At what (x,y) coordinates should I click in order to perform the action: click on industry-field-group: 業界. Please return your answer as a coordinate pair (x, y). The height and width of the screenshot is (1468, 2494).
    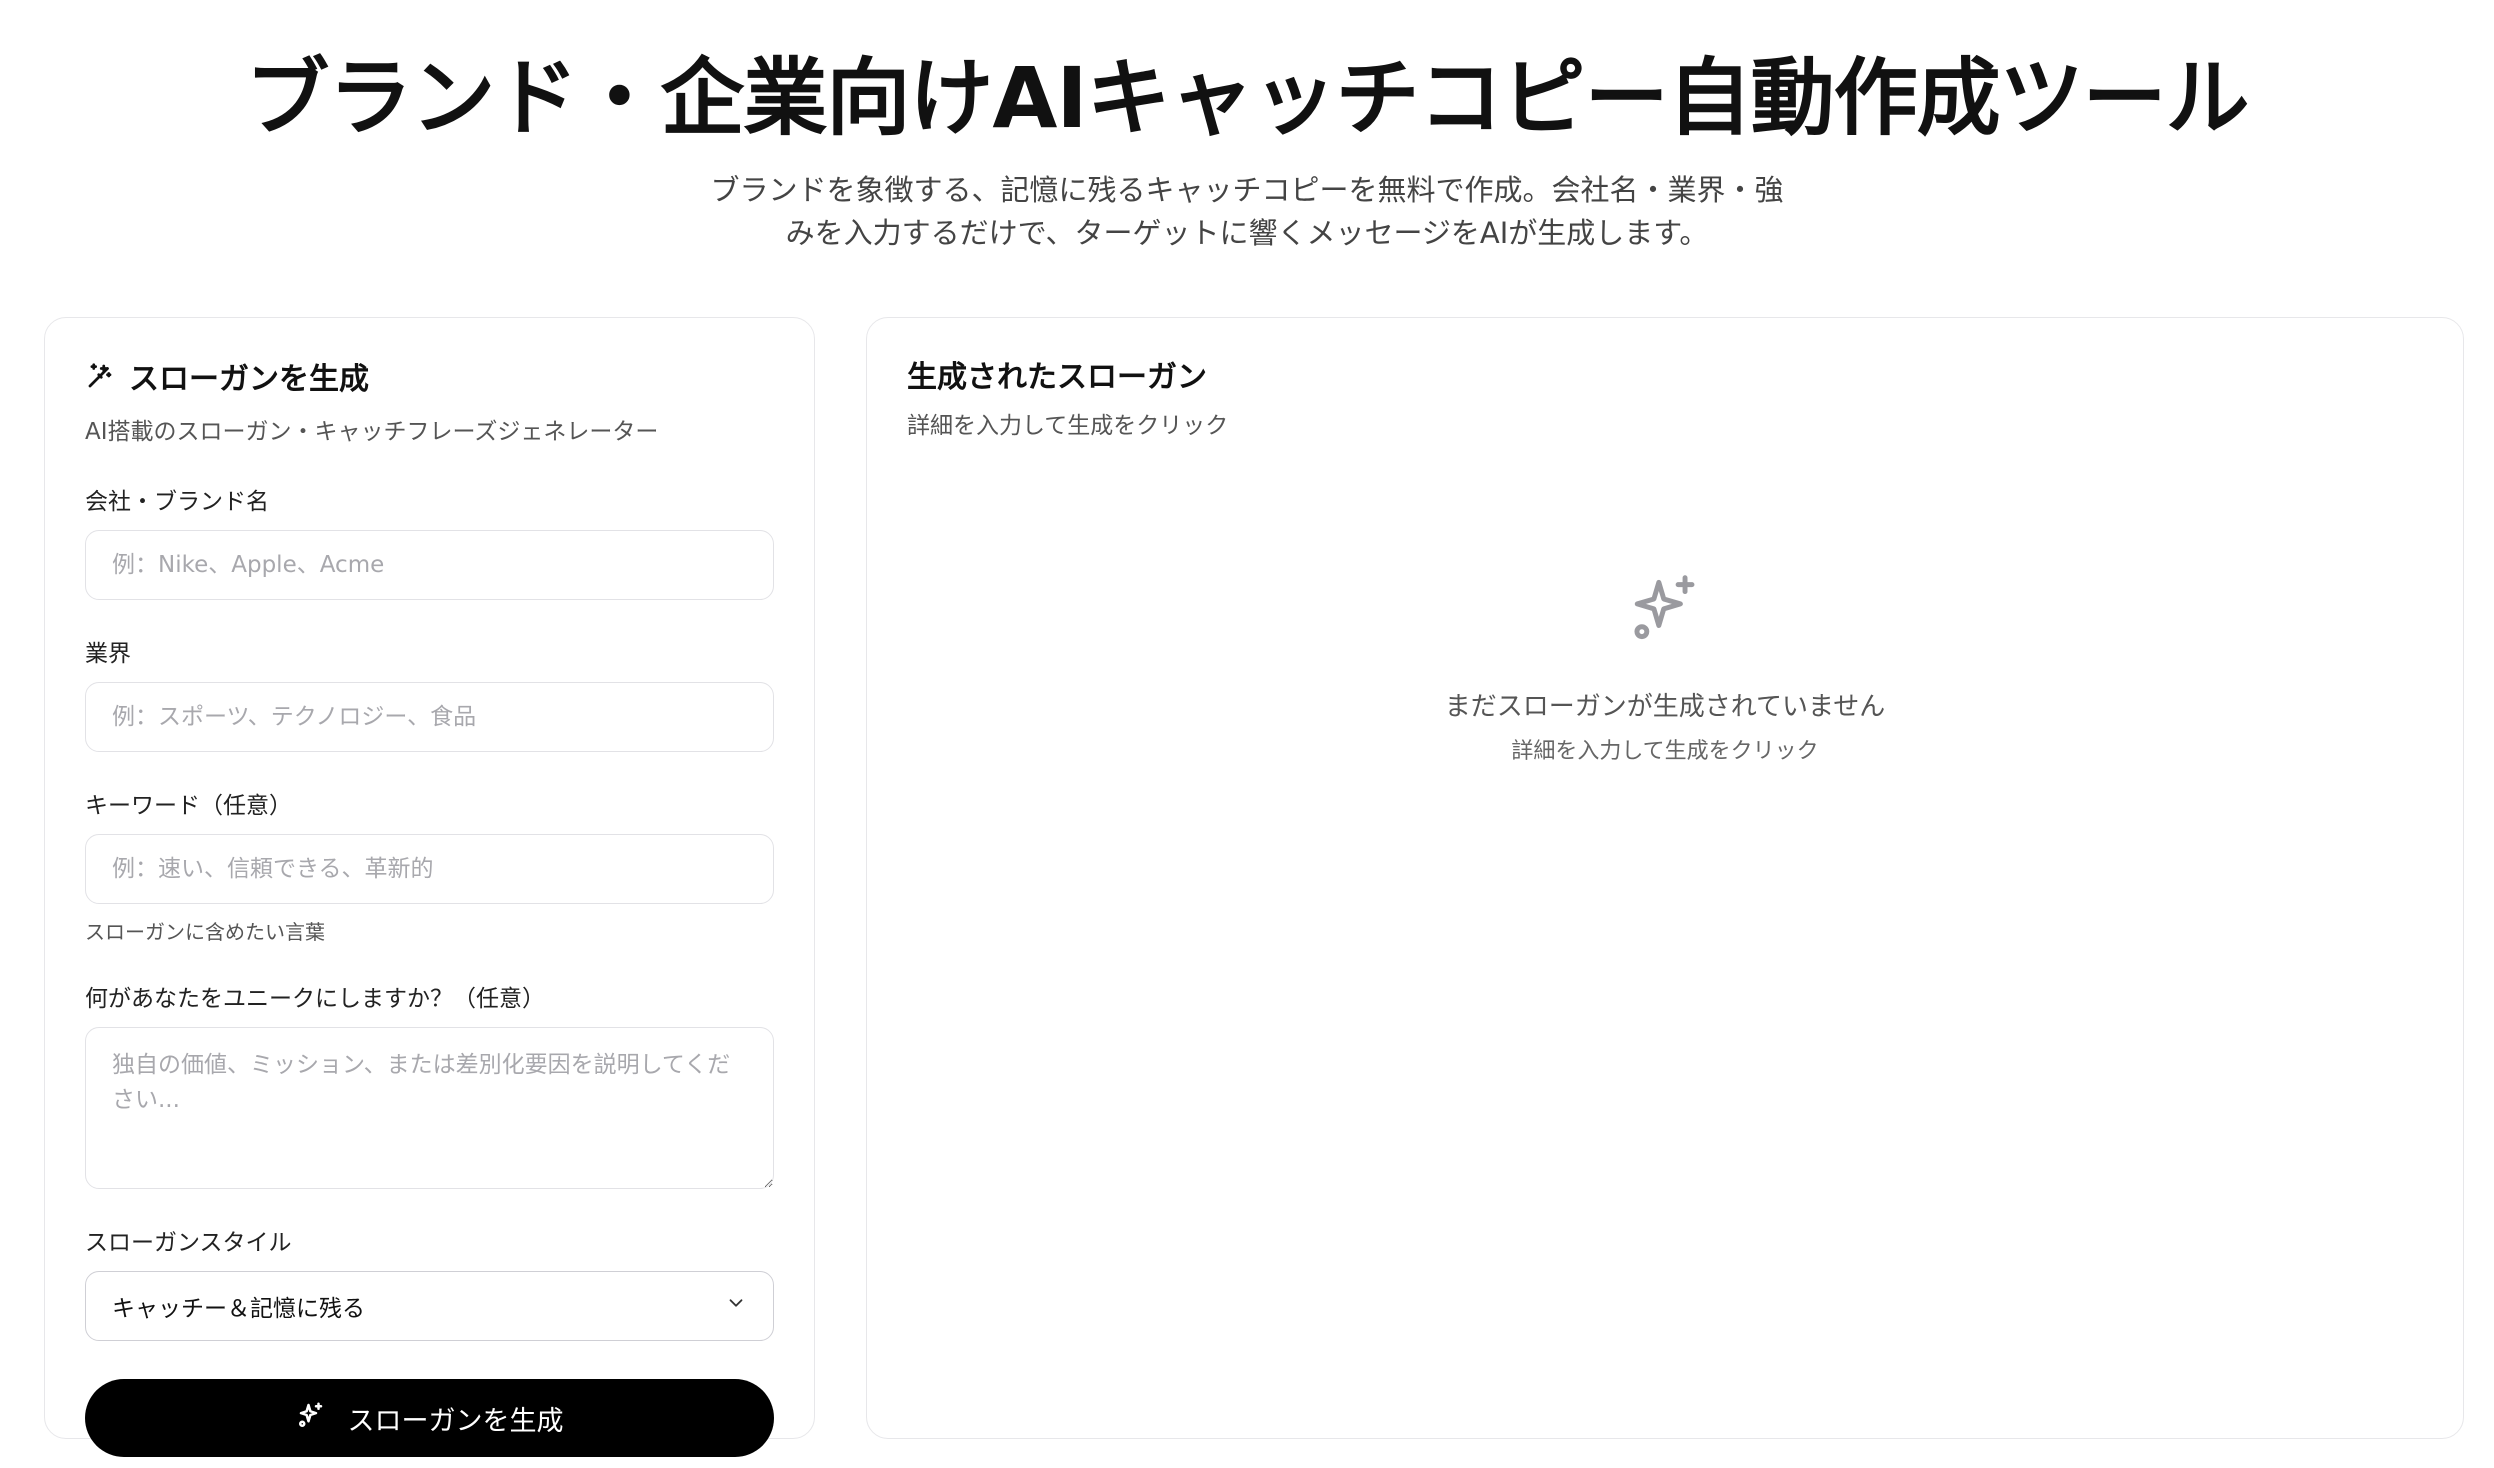
    Looking at the image, I should click on (429, 693).